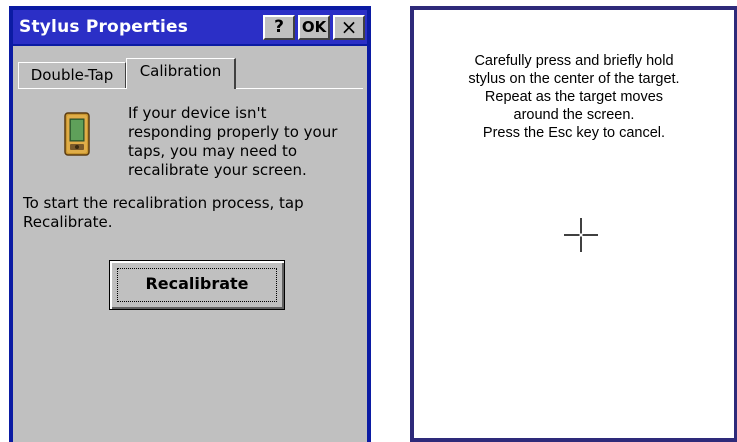 This screenshot has width=737, height=442. Describe the element at coordinates (104, 27) in the screenshot. I see `dialog-title: Stylus Properties` at that location.